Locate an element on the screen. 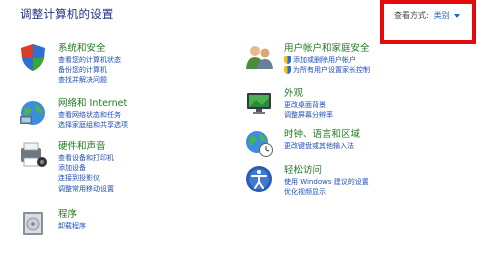 This screenshot has height=257, width=481. category-link: 查看网络状态和任务 is located at coordinates (93, 115).